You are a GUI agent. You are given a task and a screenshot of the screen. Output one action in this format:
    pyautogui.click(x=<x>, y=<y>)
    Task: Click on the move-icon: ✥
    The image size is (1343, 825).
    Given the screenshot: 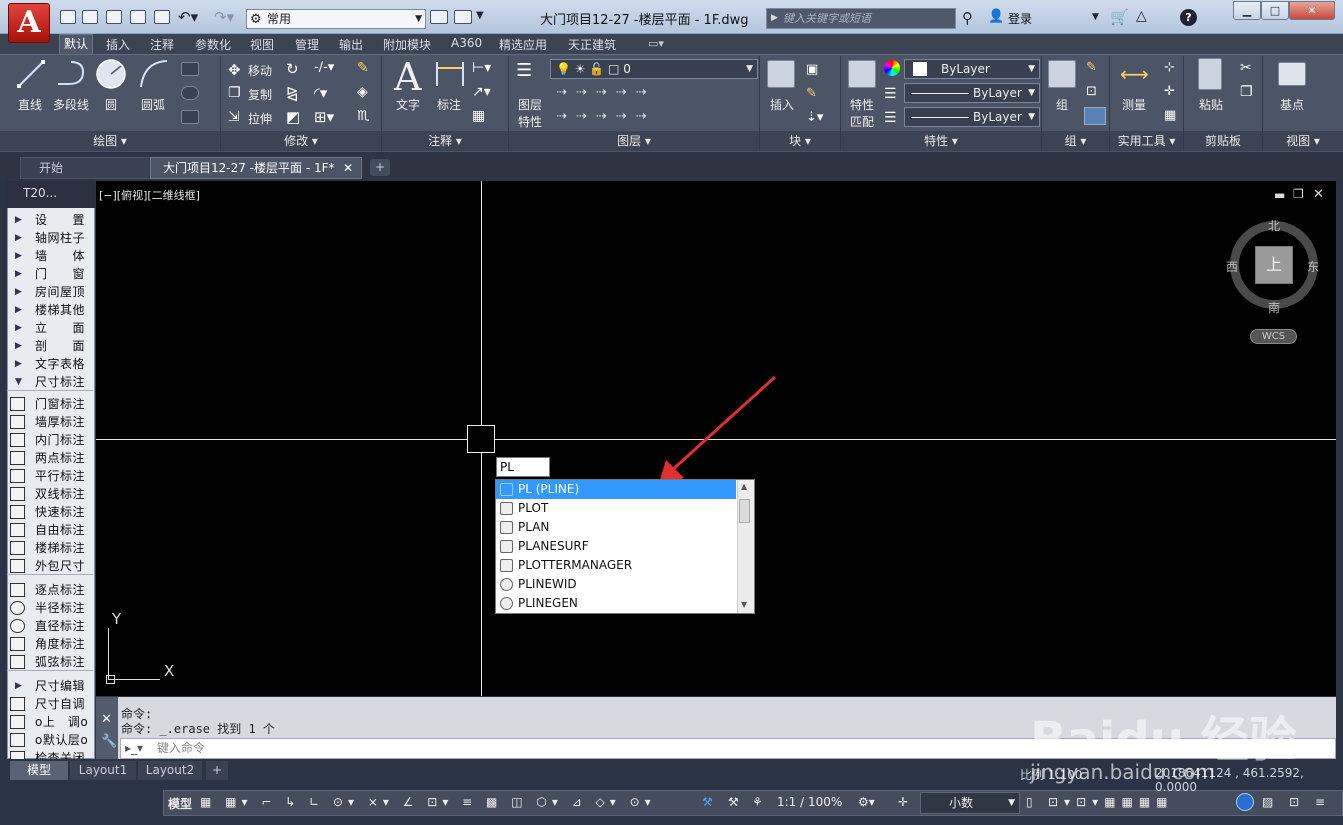 What is the action you would take?
    pyautogui.click(x=234, y=70)
    